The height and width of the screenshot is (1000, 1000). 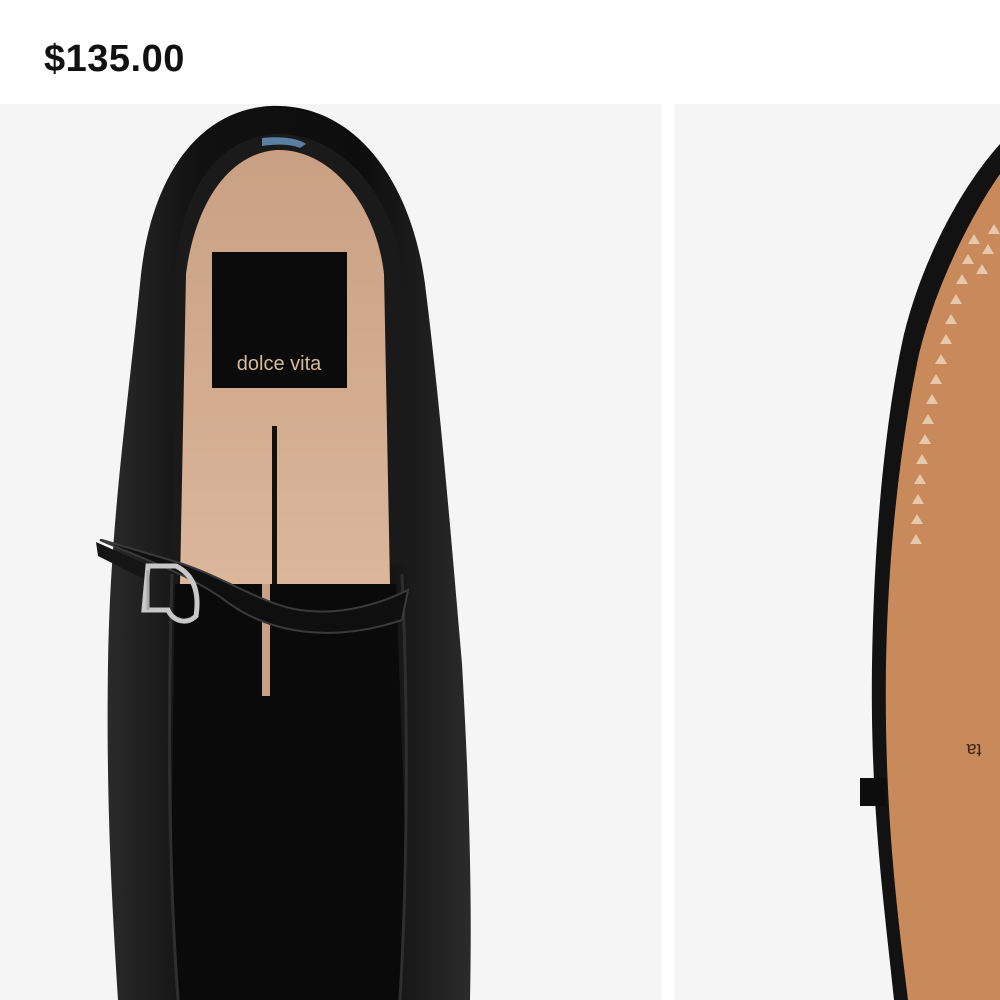 I want to click on price-header: $135.00, so click(x=500, y=52).